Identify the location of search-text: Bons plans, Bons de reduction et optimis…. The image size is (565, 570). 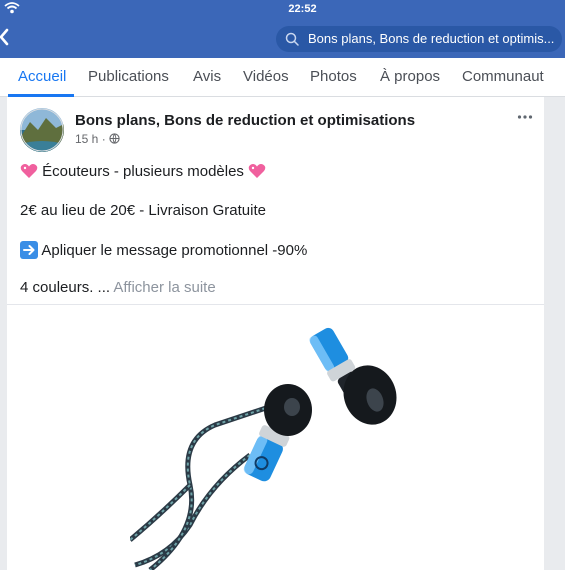
(431, 38).